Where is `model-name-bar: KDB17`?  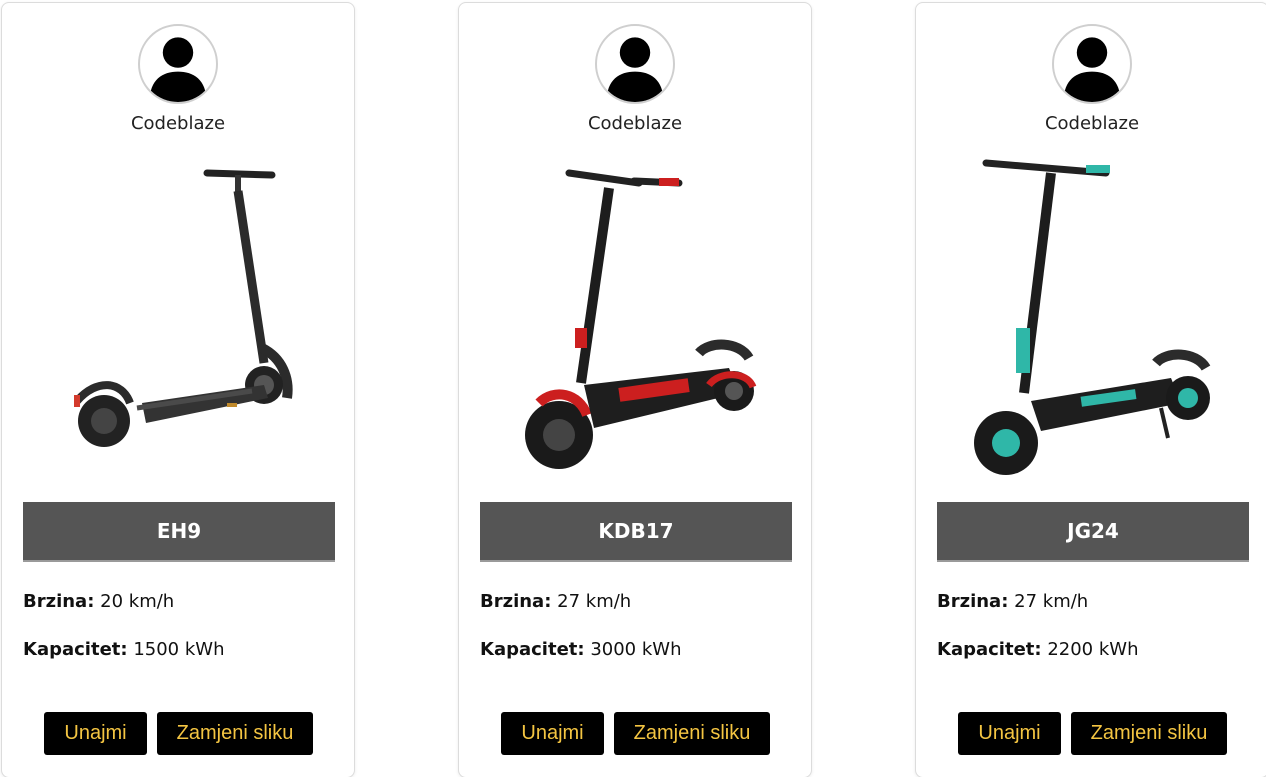
model-name-bar: KDB17 is located at coordinates (636, 532).